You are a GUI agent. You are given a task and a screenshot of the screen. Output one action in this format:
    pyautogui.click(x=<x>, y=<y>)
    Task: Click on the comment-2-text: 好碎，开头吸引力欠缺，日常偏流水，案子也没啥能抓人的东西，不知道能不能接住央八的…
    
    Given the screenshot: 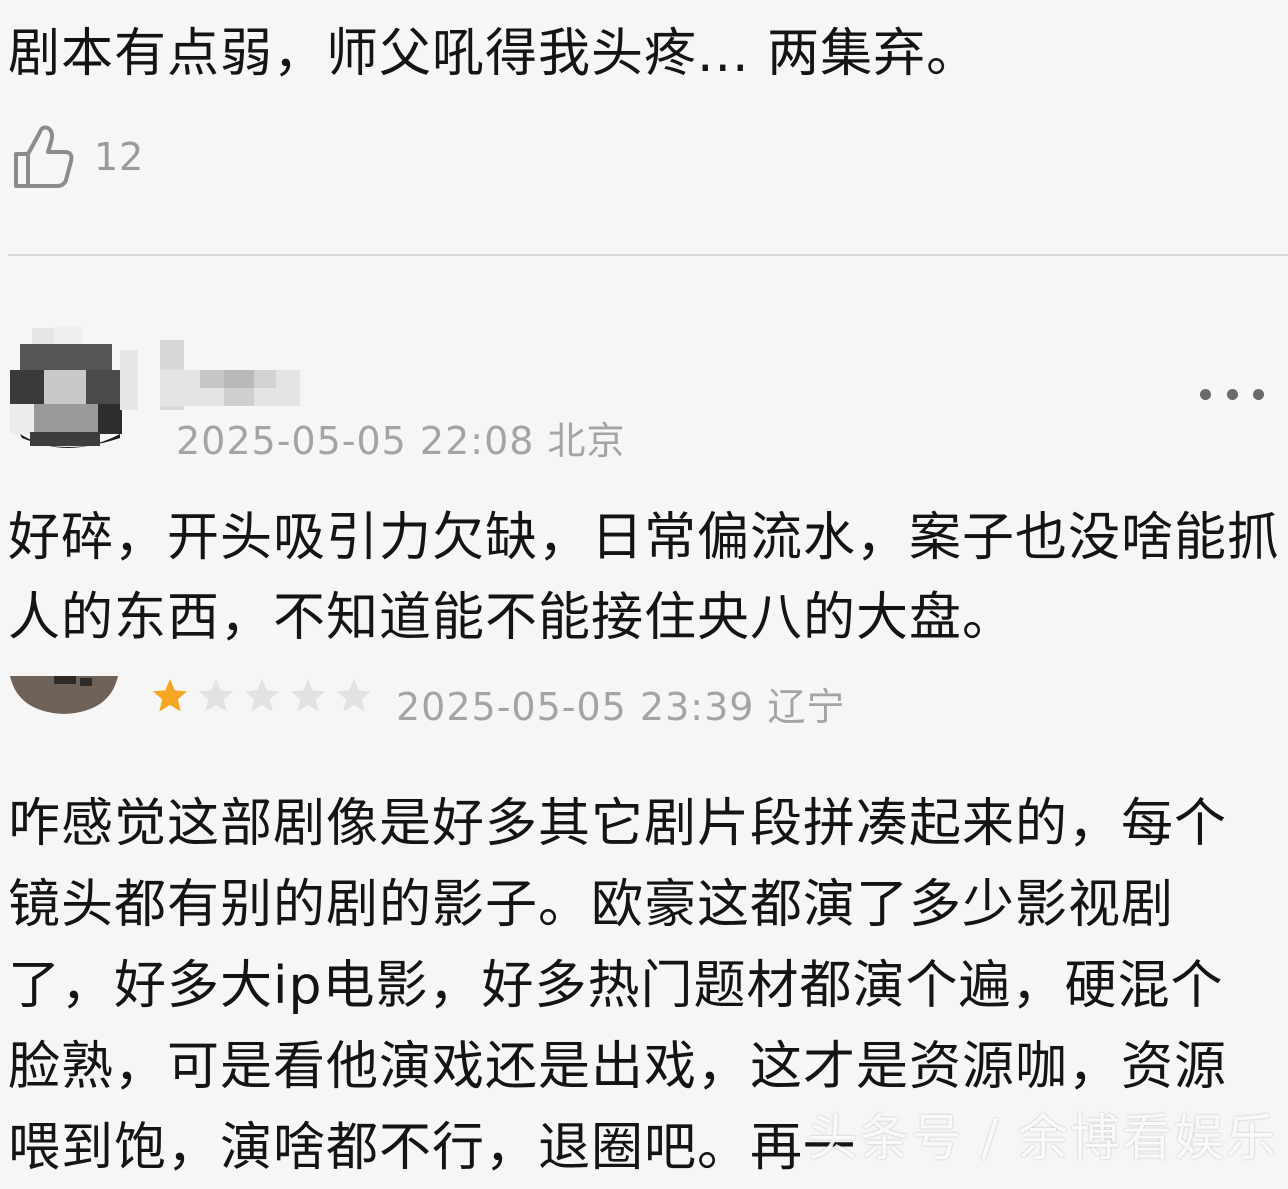 What is the action you would take?
    pyautogui.click(x=644, y=578)
    